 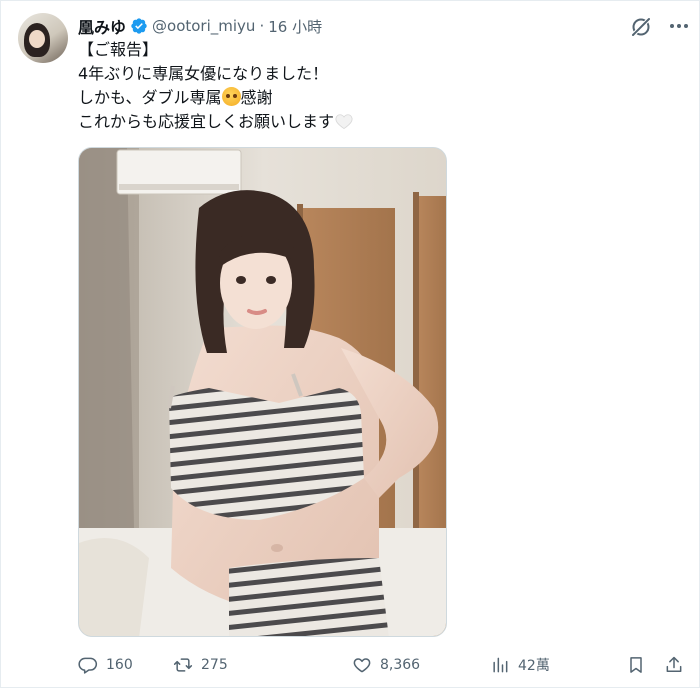 What do you see at coordinates (641, 27) in the screenshot?
I see `grok-icon` at bounding box center [641, 27].